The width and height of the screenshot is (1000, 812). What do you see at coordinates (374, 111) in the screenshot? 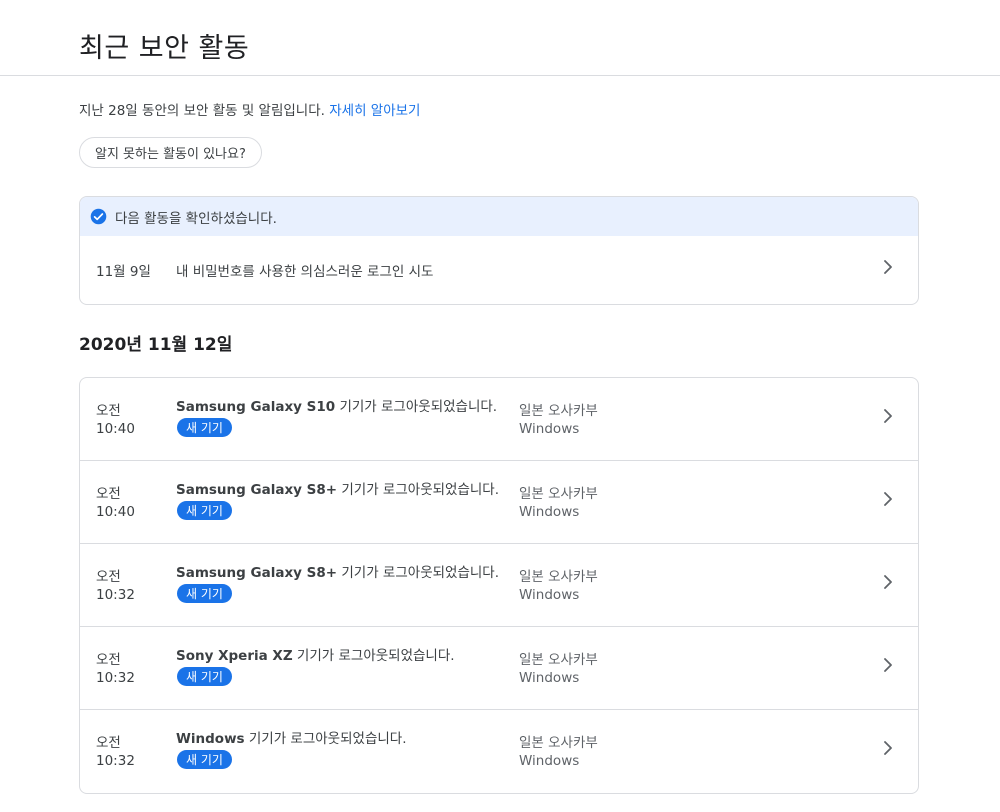
I see `learn-more-link: 자세히 알아보기` at bounding box center [374, 111].